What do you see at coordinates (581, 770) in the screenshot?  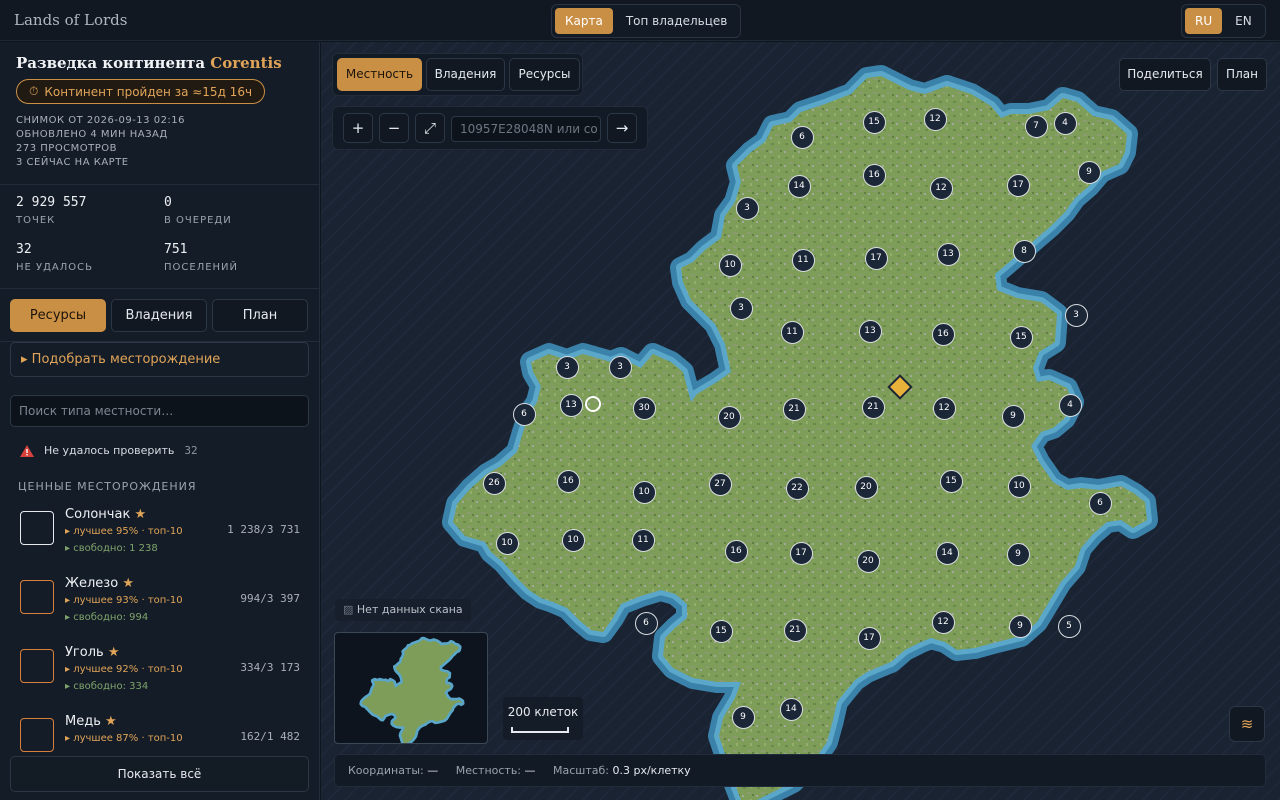 I see `zoom-scale-label: Масштаб:` at bounding box center [581, 770].